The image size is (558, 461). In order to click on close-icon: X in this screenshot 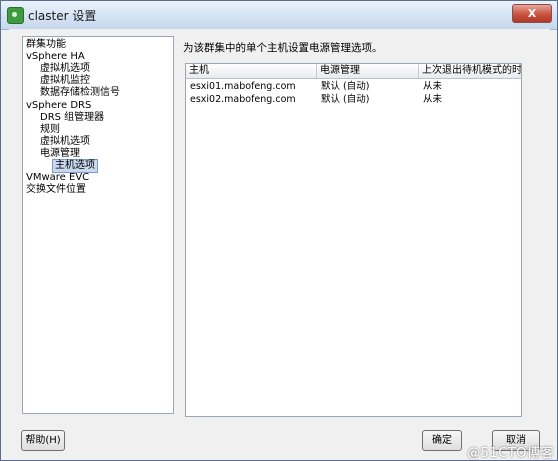, I will do `click(532, 13)`.